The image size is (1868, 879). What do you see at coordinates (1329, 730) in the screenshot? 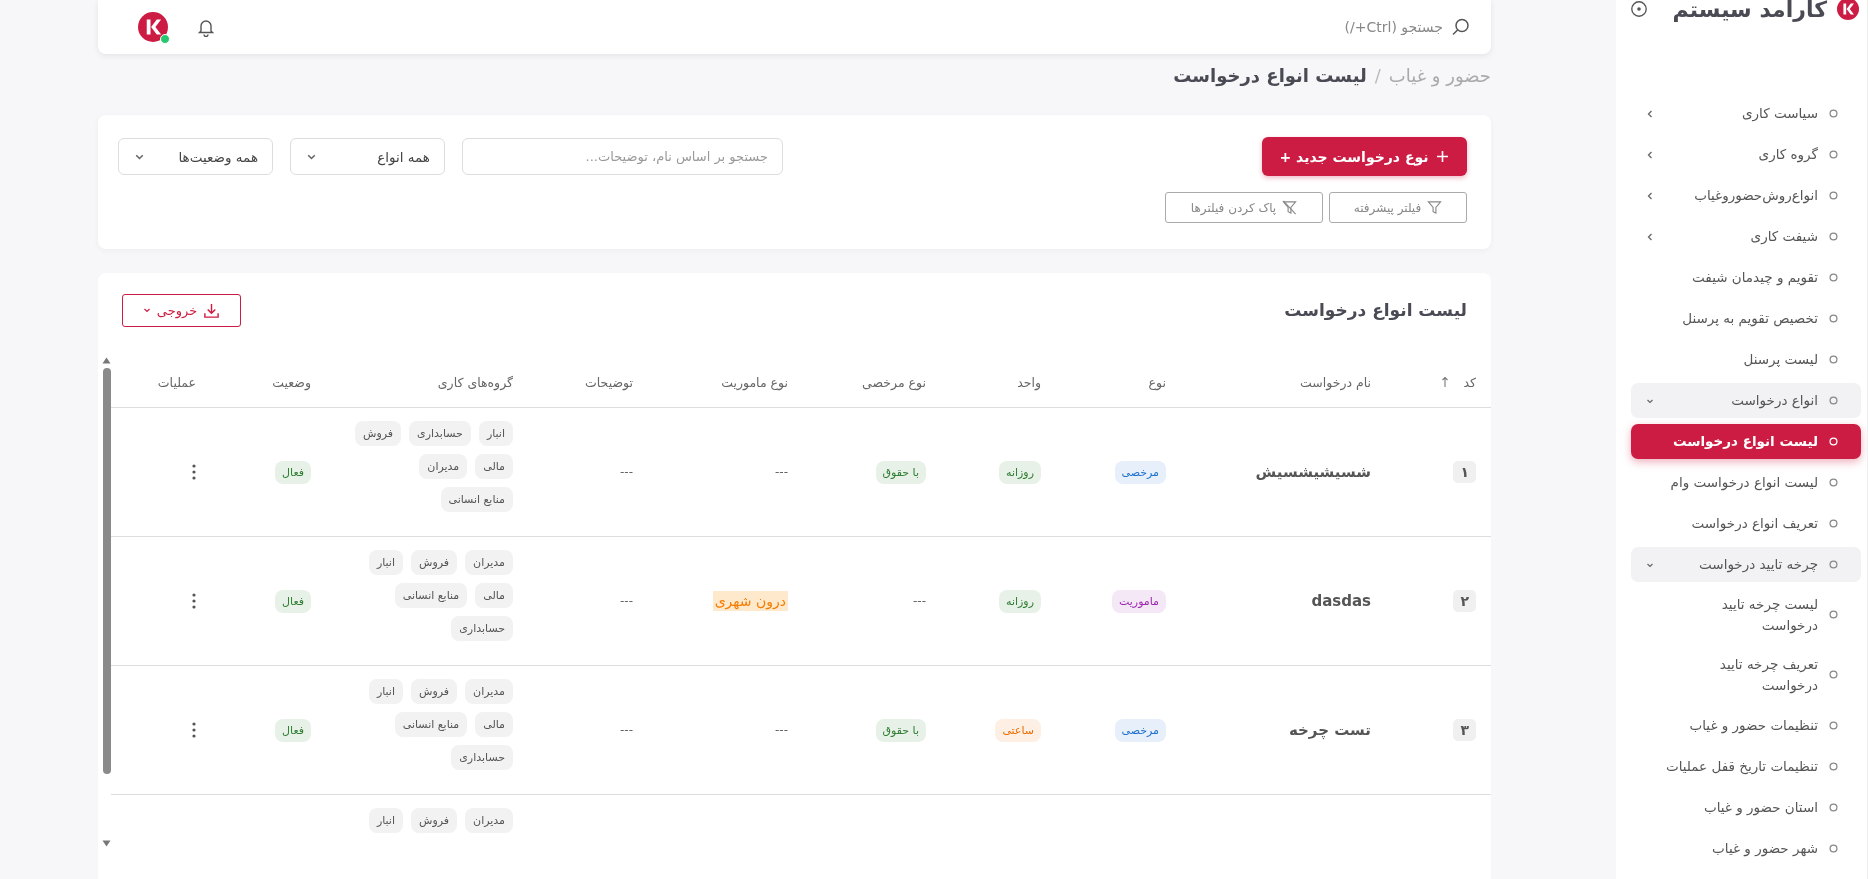
I see `request-name: تست چرخه` at bounding box center [1329, 730].